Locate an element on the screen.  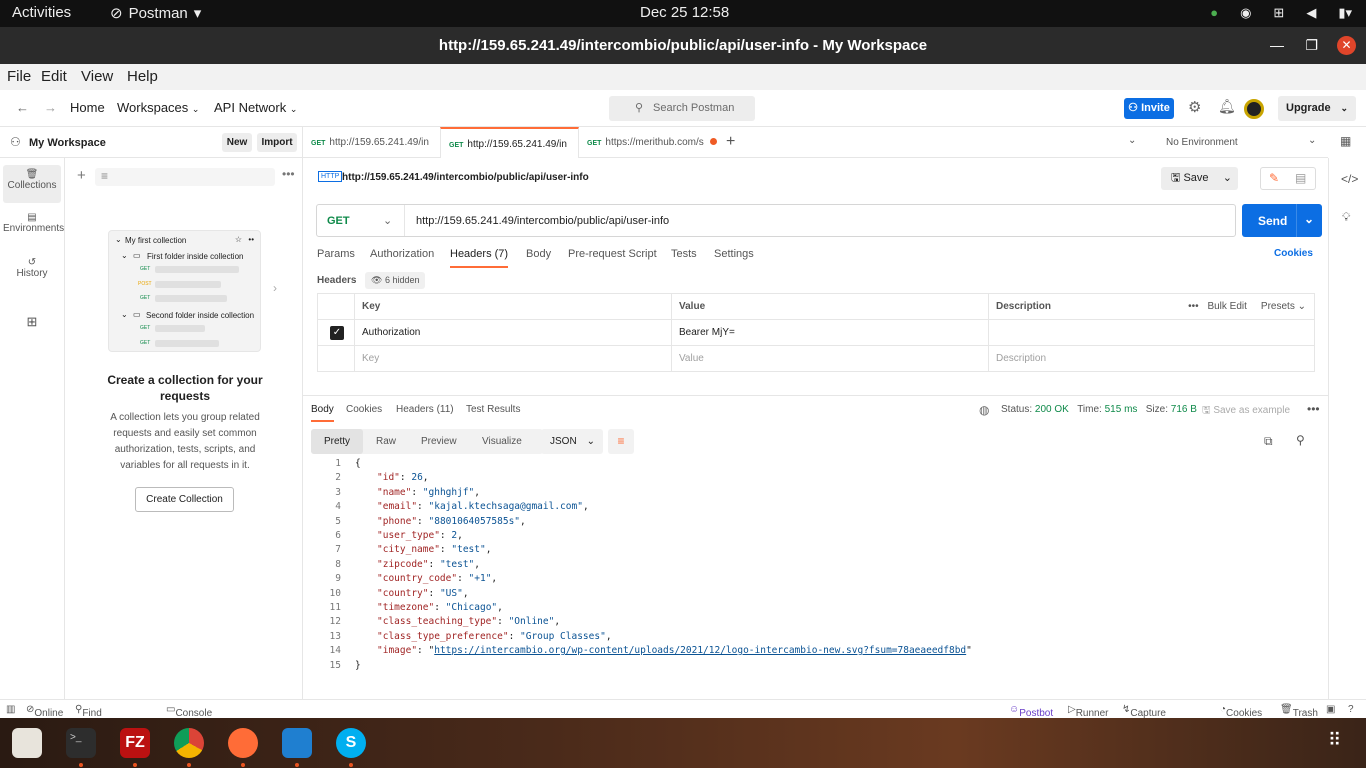
format-select: JSON ⌄ is located at coordinates (572, 441).